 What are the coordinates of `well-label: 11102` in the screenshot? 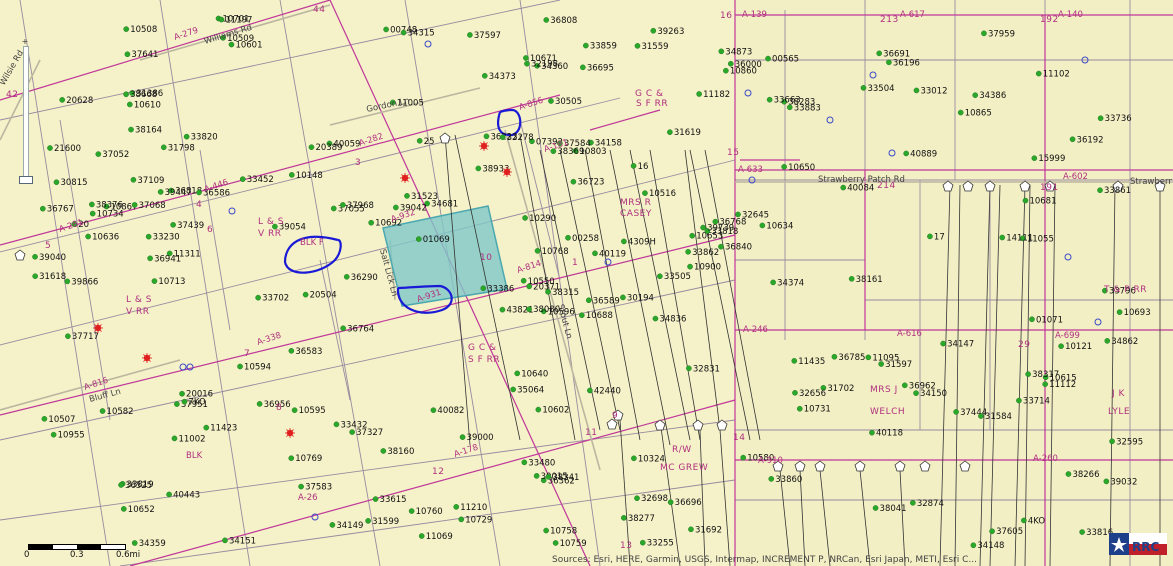 It's located at (1056, 75).